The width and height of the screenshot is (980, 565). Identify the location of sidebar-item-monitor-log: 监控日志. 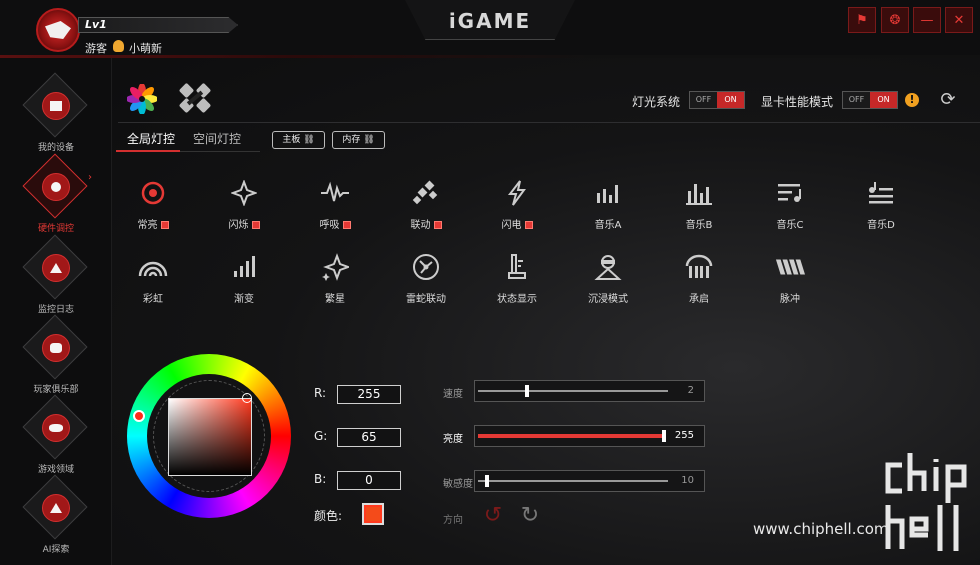
(56, 274).